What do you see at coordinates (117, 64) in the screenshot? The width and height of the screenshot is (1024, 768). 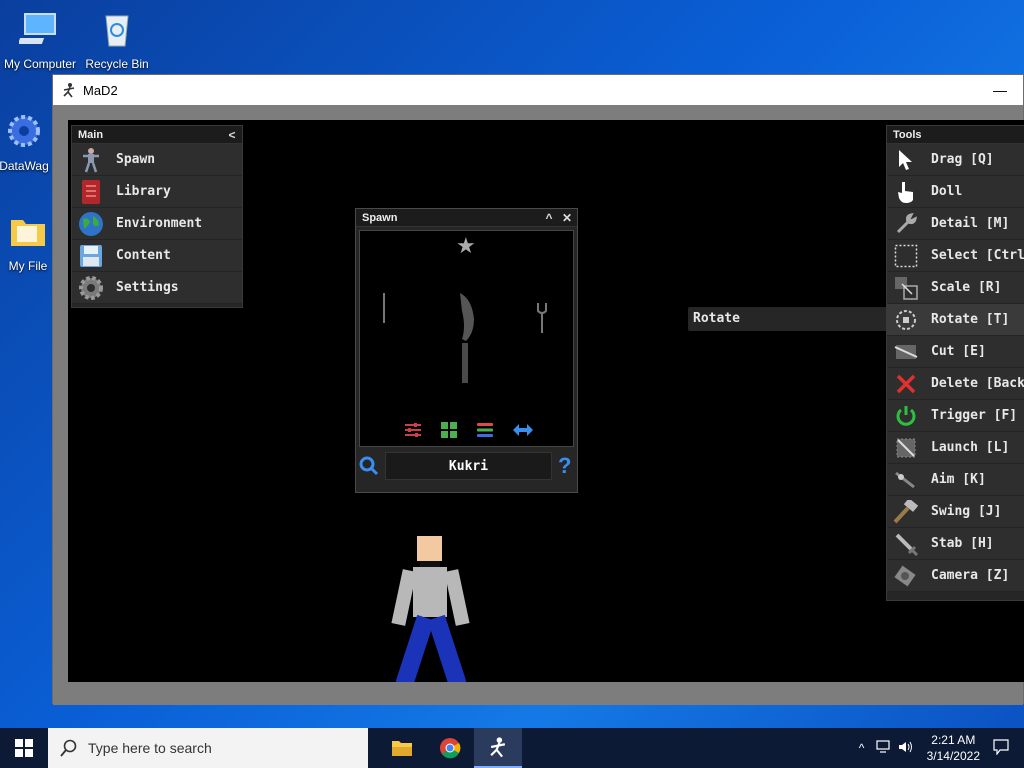 I see `desktop-icon-label: Recycle Bin` at bounding box center [117, 64].